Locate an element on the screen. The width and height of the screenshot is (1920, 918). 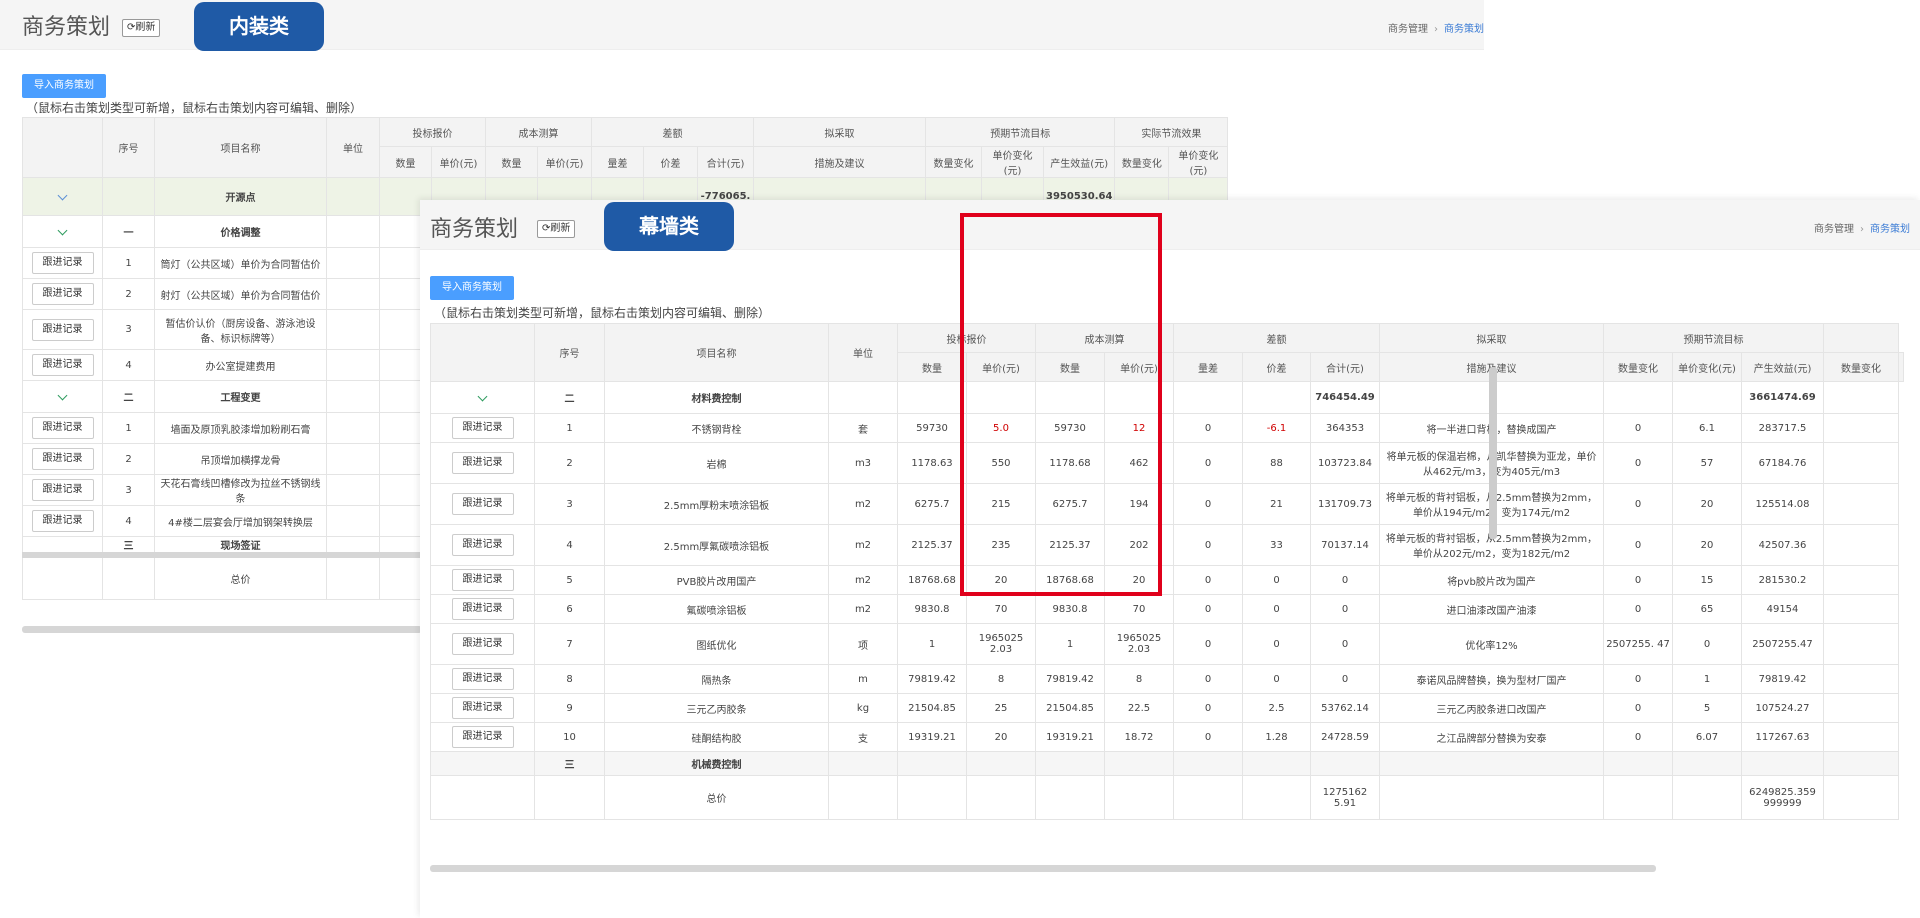
unit-cell: 套 is located at coordinates (863, 428).